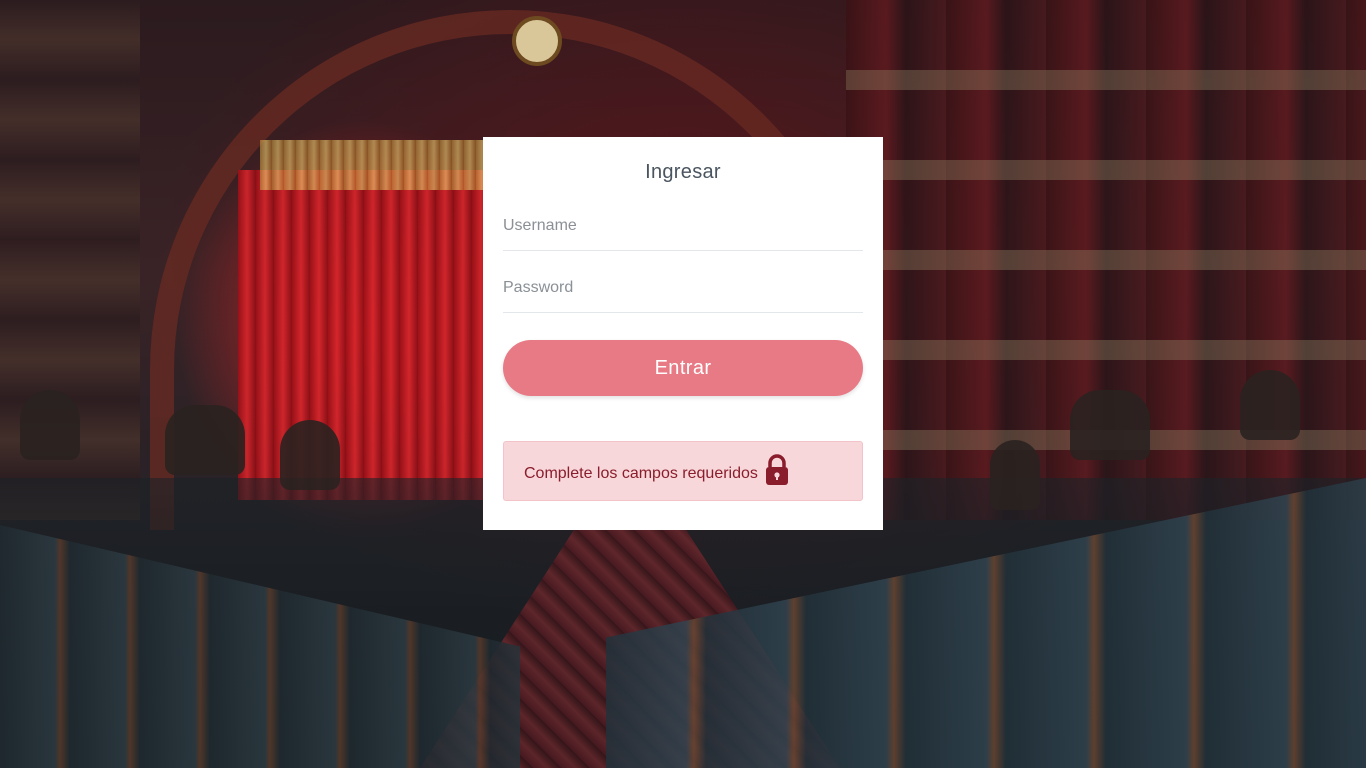  I want to click on password-input, so click(683, 287).